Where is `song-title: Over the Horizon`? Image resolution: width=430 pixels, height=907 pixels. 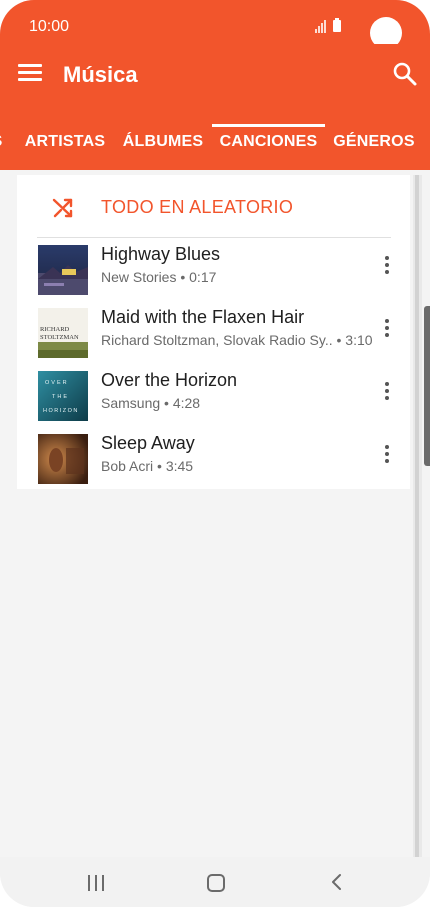
song-title: Over the Horizon is located at coordinates (169, 380).